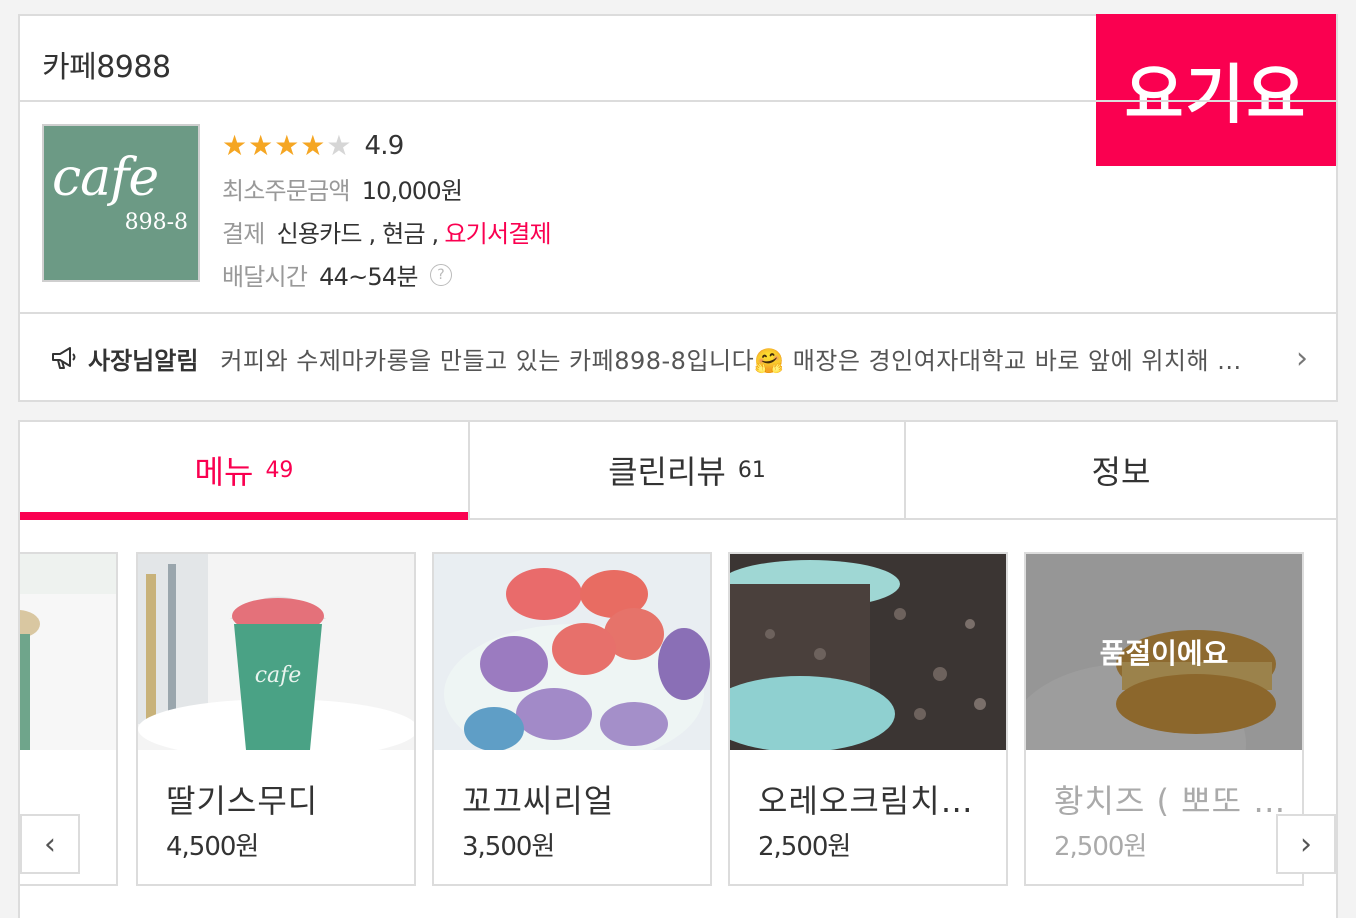 Image resolution: width=1356 pixels, height=918 pixels. I want to click on store-logo-script: cafe, so click(105, 178).